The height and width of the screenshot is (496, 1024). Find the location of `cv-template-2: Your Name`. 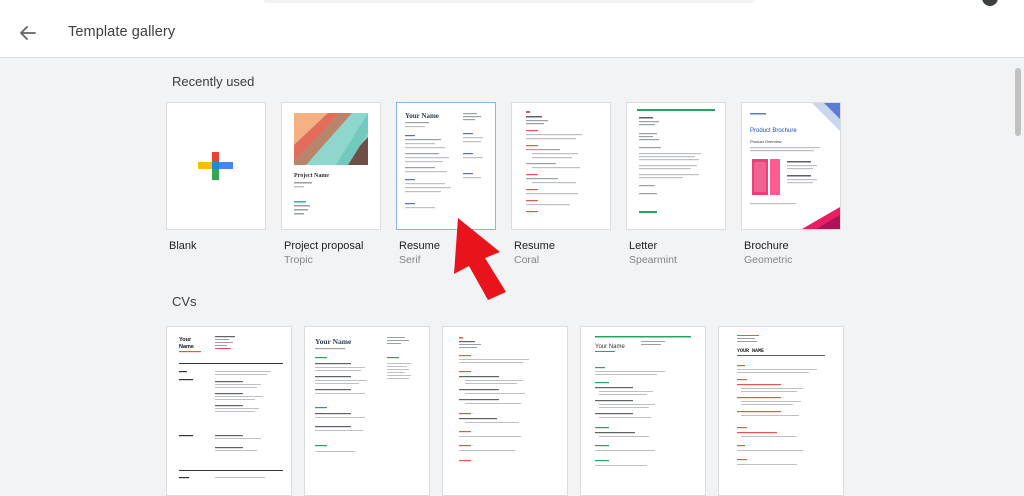

cv-template-2: Your Name is located at coordinates (367, 411).